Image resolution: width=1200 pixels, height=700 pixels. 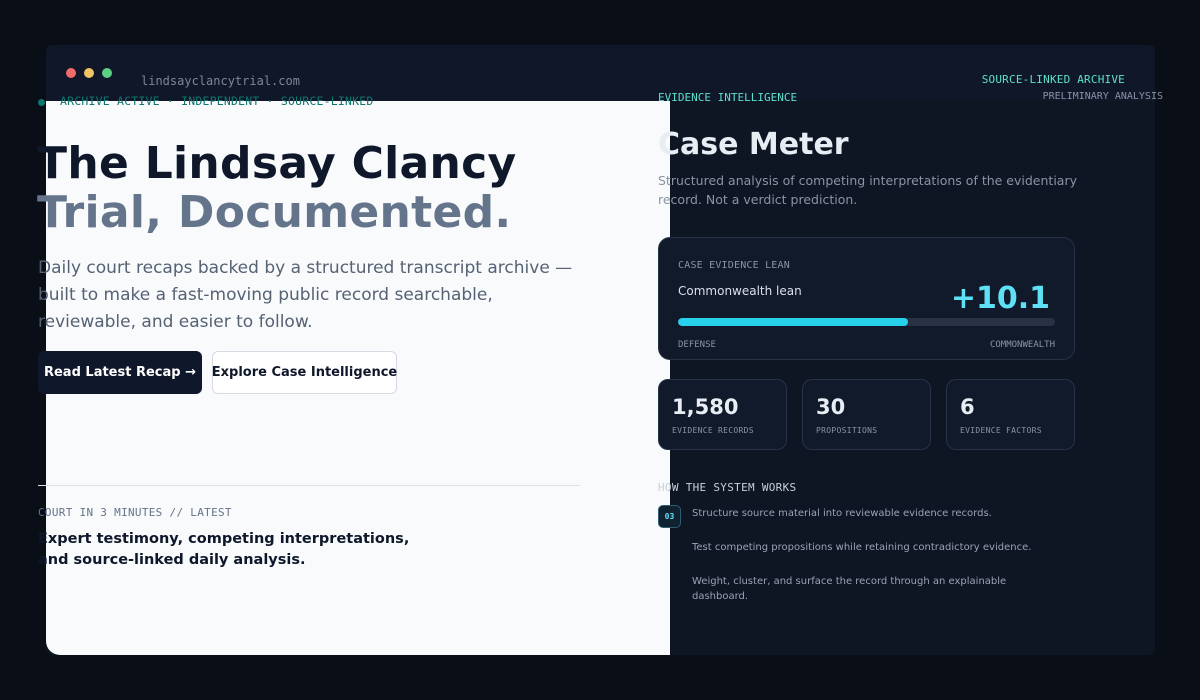 I want to click on minimize-window-icon, so click(x=89, y=73).